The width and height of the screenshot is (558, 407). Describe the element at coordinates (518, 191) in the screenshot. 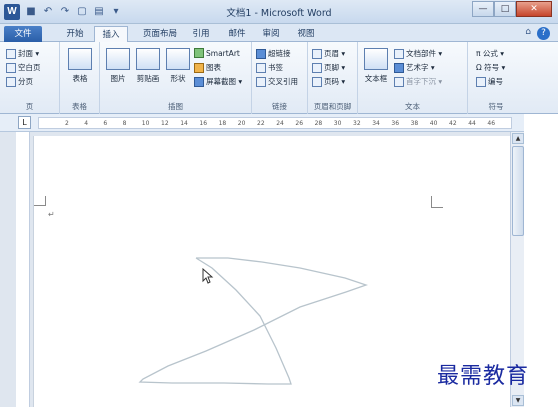

I see `scroll-thumb` at that location.